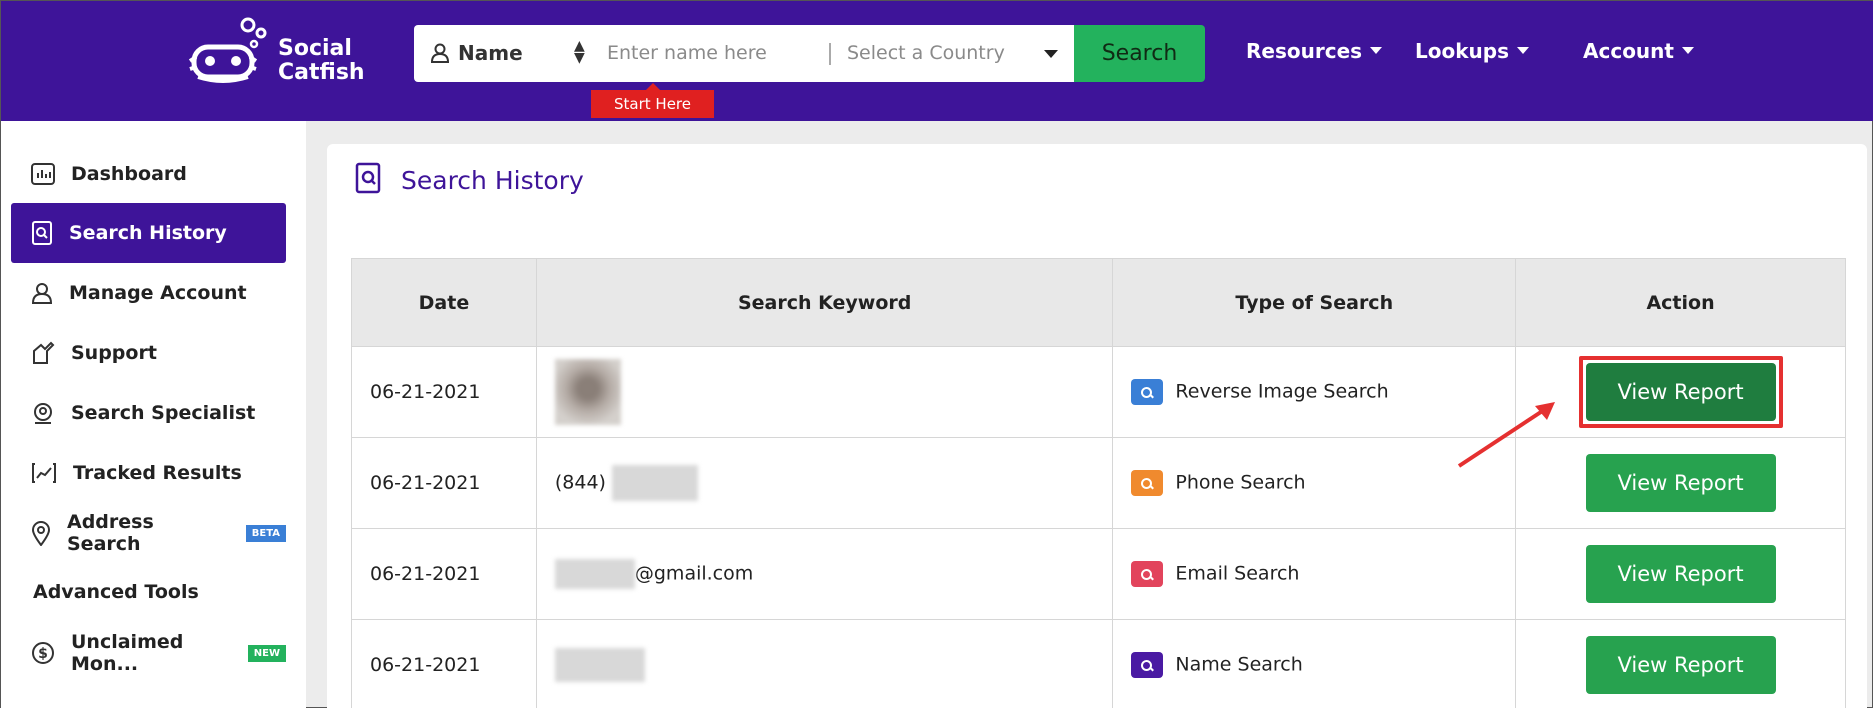 The width and height of the screenshot is (1873, 708). Describe the element at coordinates (157, 473) in the screenshot. I see `sidebar-item-label: Tracked Results` at that location.